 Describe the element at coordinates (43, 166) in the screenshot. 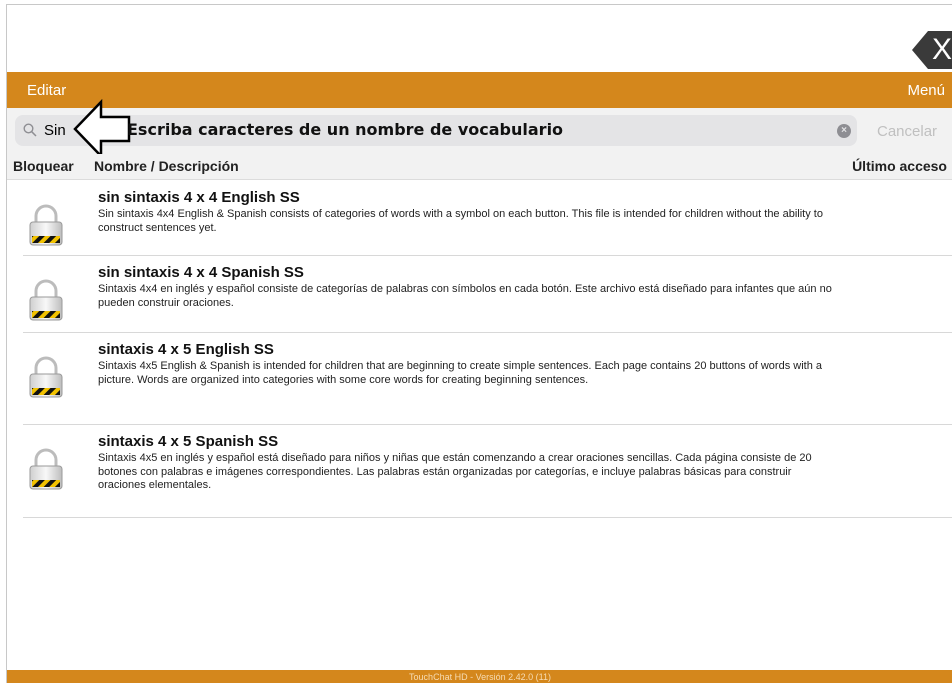

I see `column-lock: Bloquear` at that location.